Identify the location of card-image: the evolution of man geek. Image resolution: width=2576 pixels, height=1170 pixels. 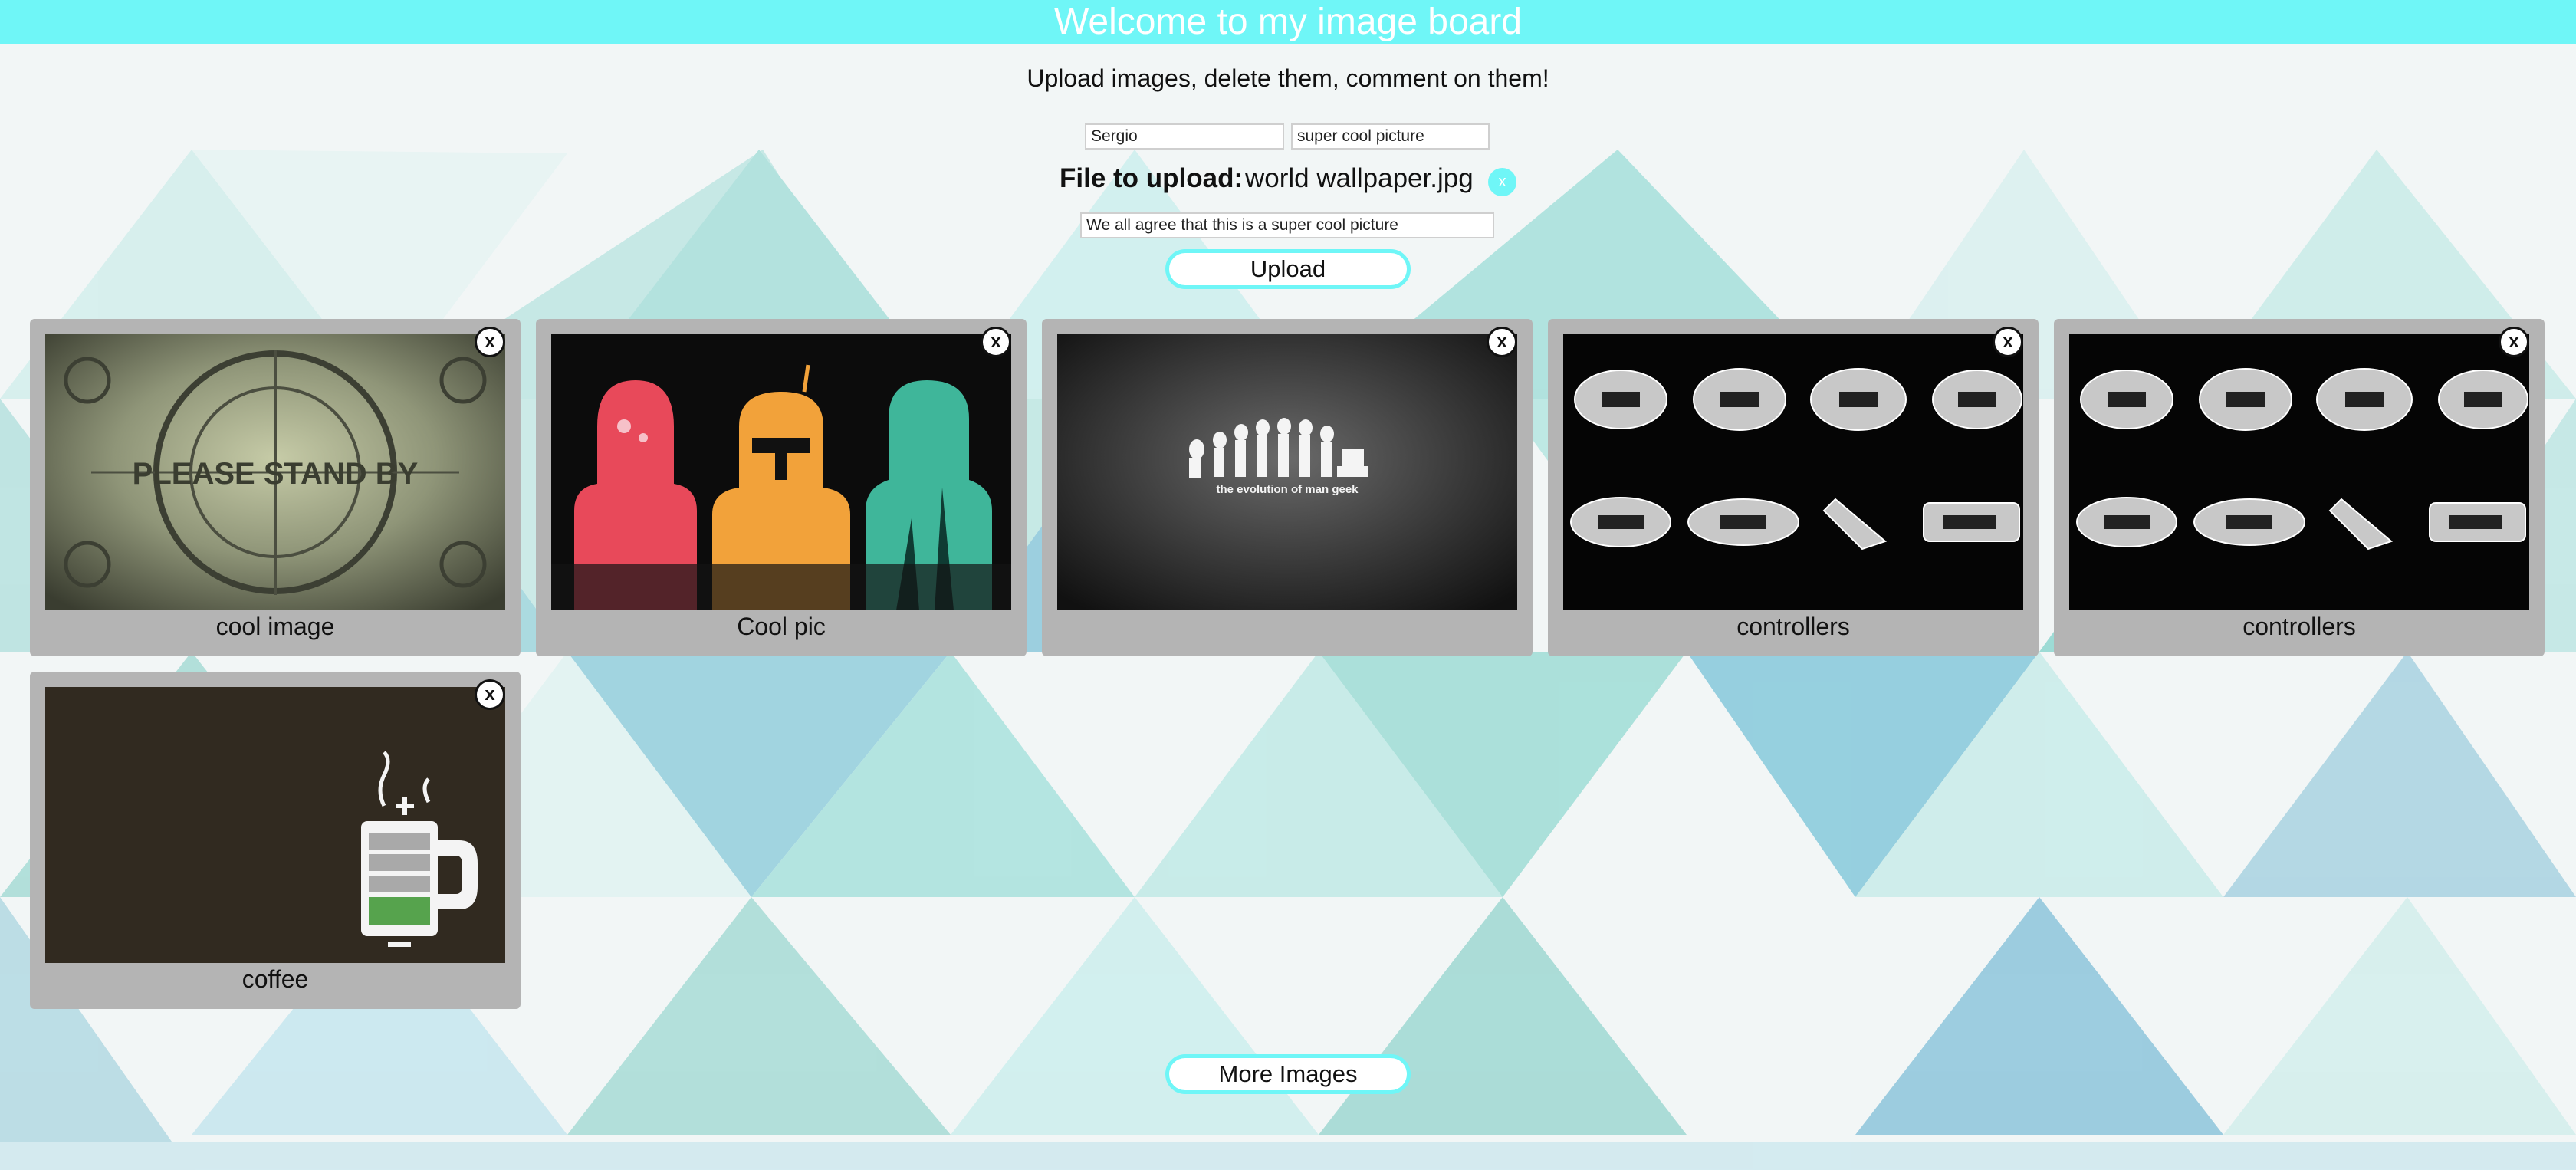
(1287, 472).